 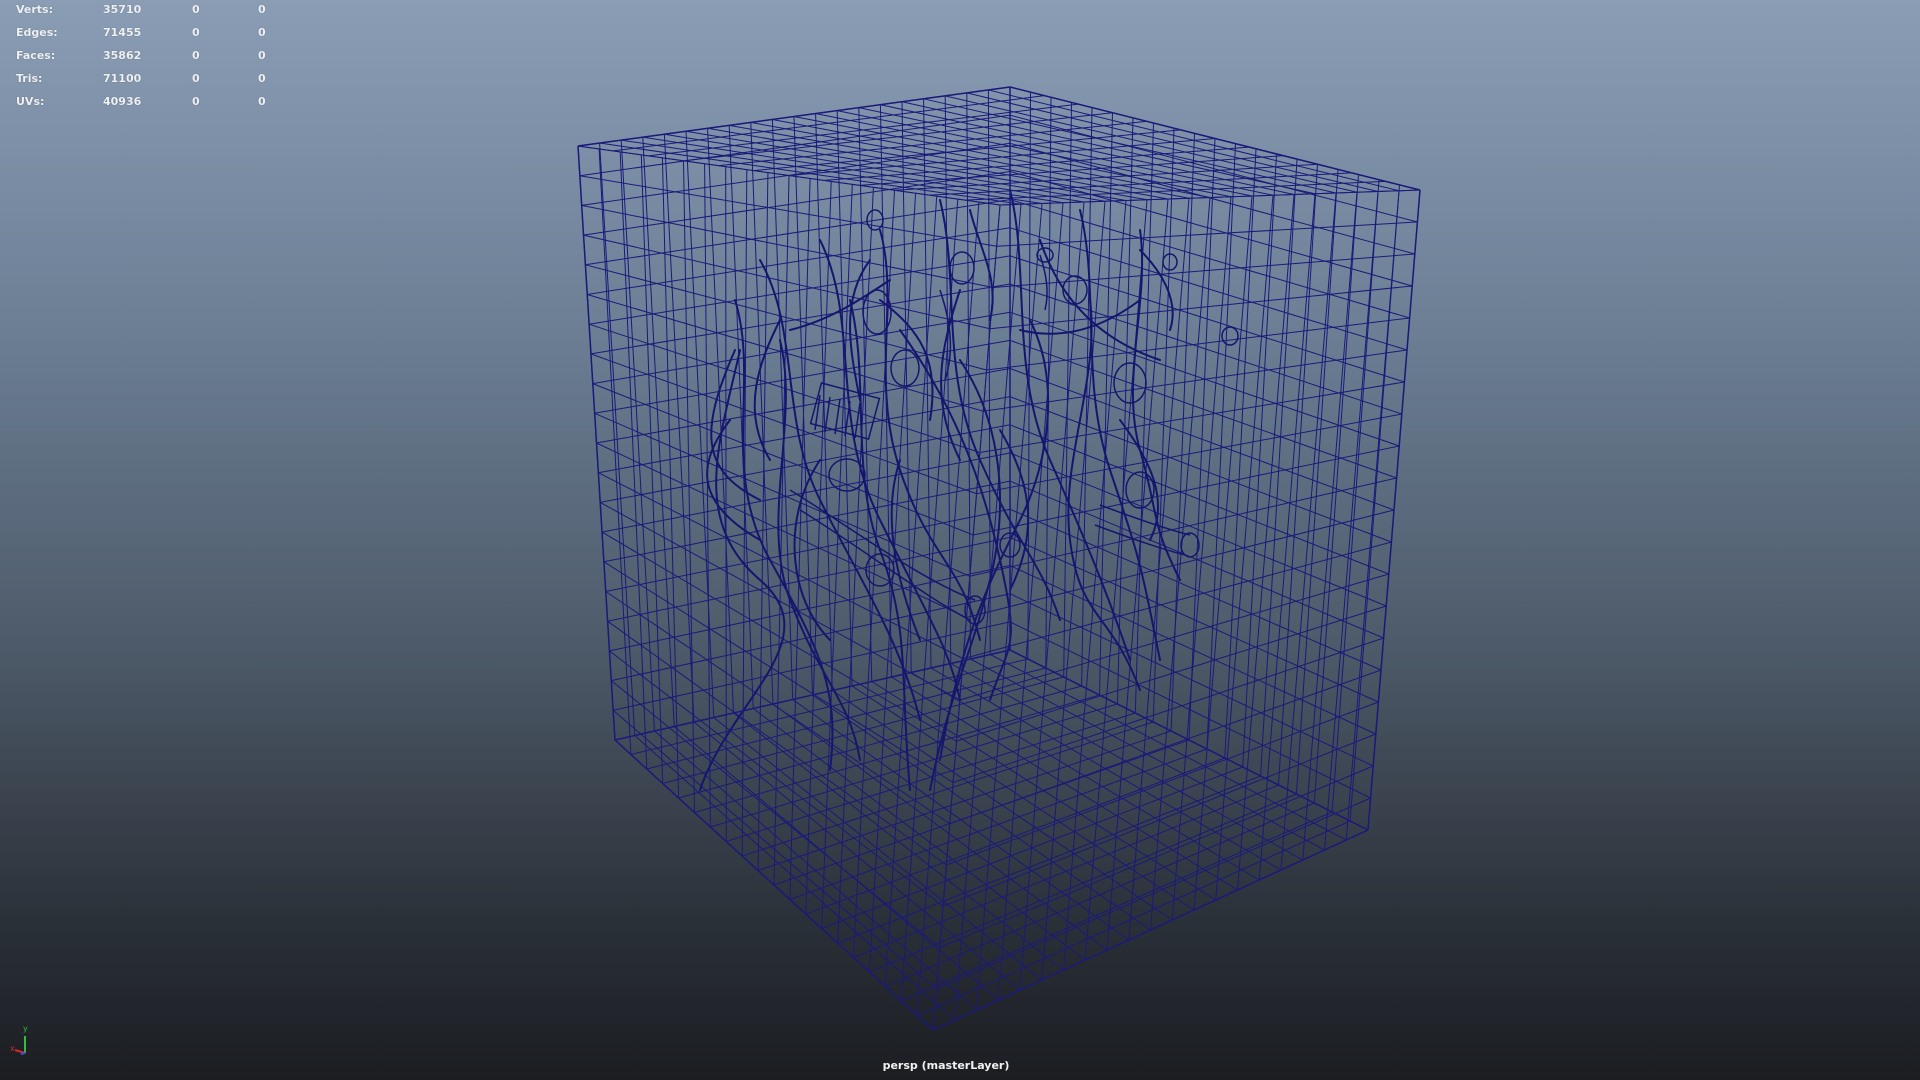 What do you see at coordinates (29, 78) in the screenshot?
I see `hud-label: Tris:` at bounding box center [29, 78].